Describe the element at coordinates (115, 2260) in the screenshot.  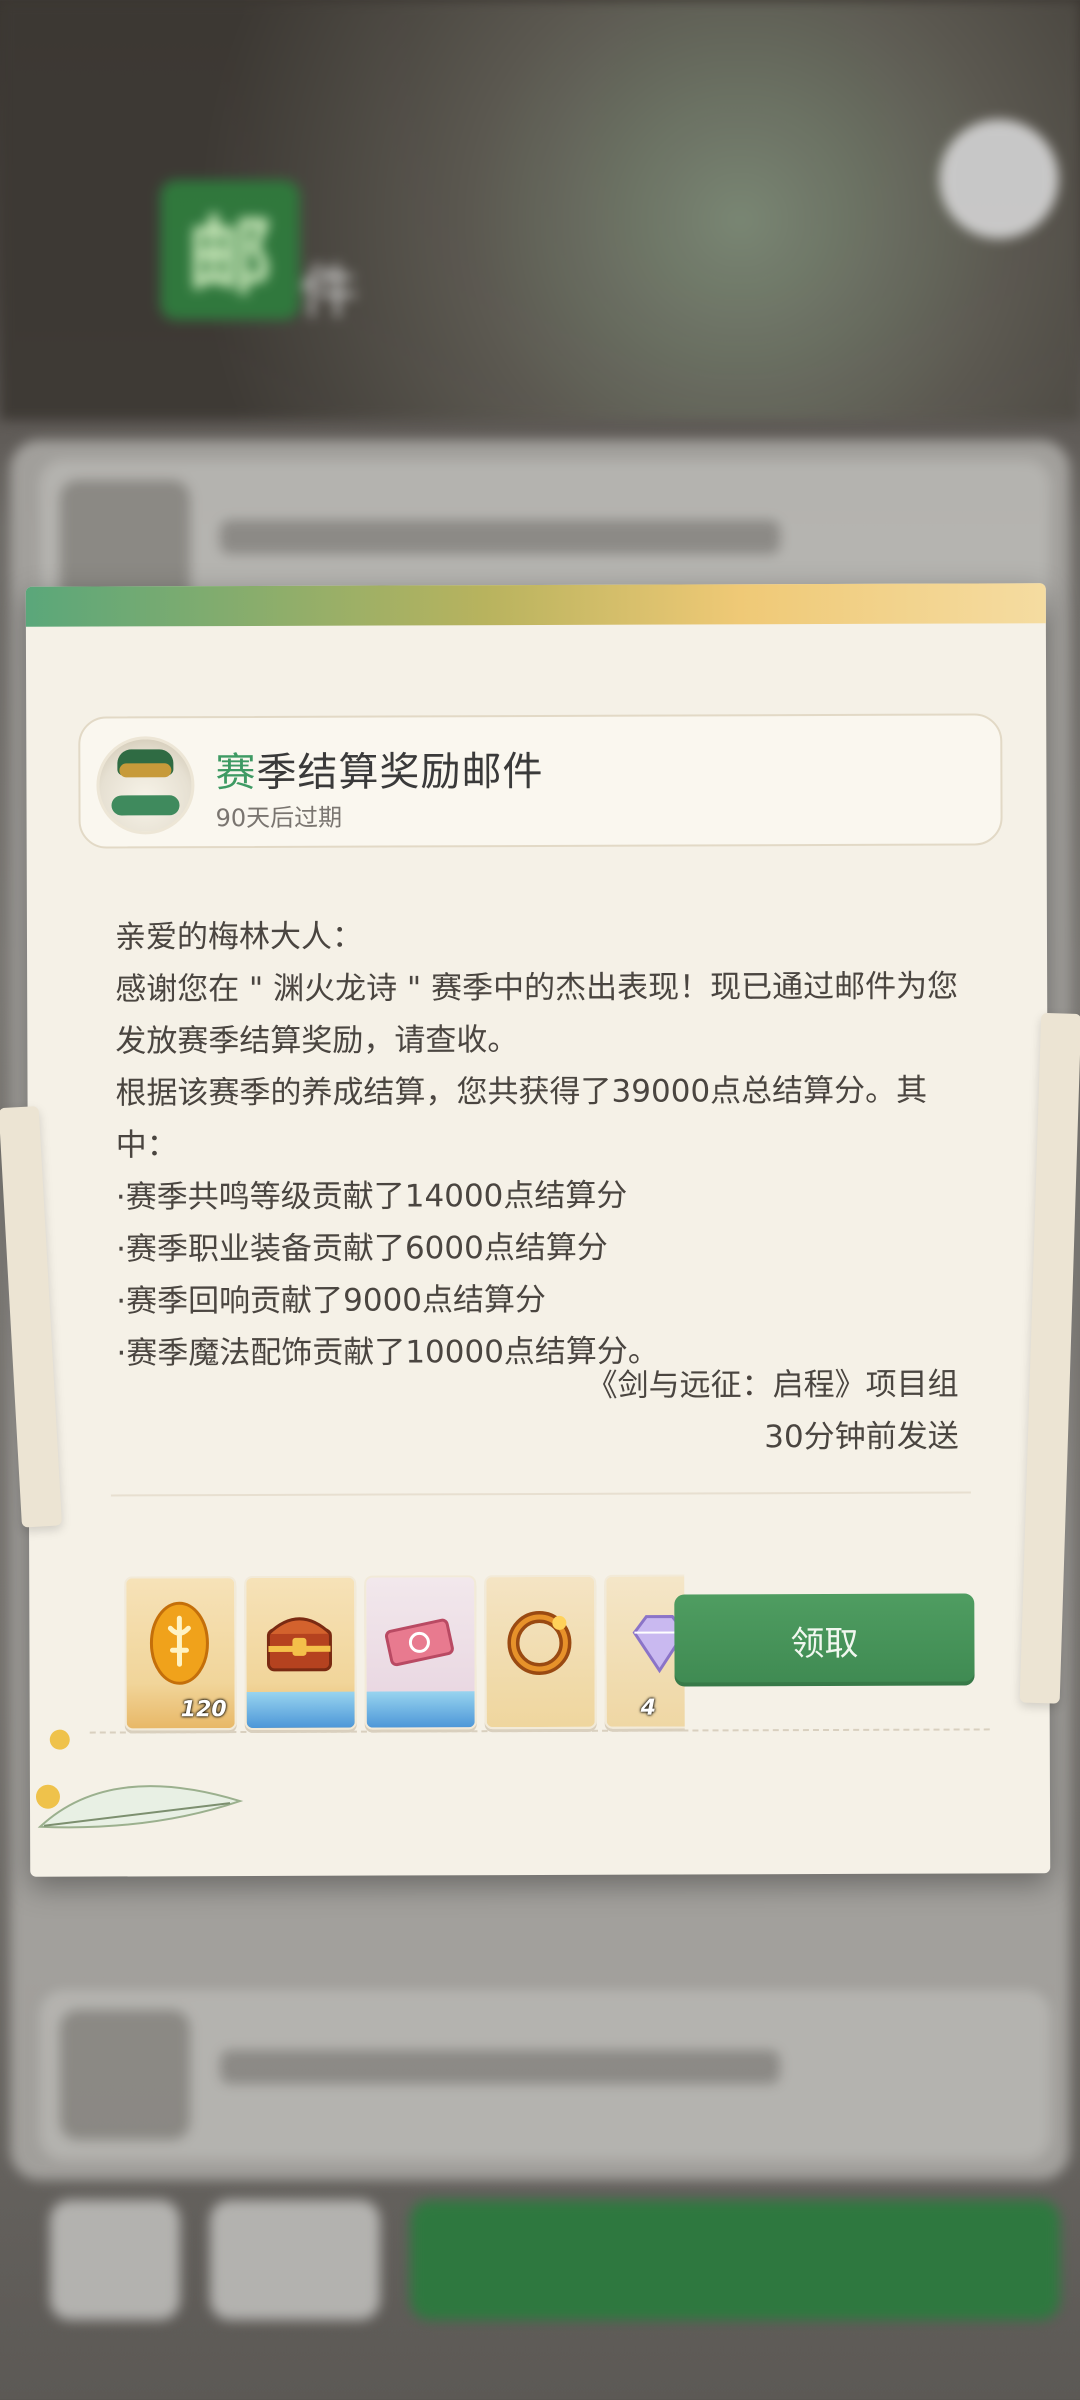
I see `background-back-button` at that location.